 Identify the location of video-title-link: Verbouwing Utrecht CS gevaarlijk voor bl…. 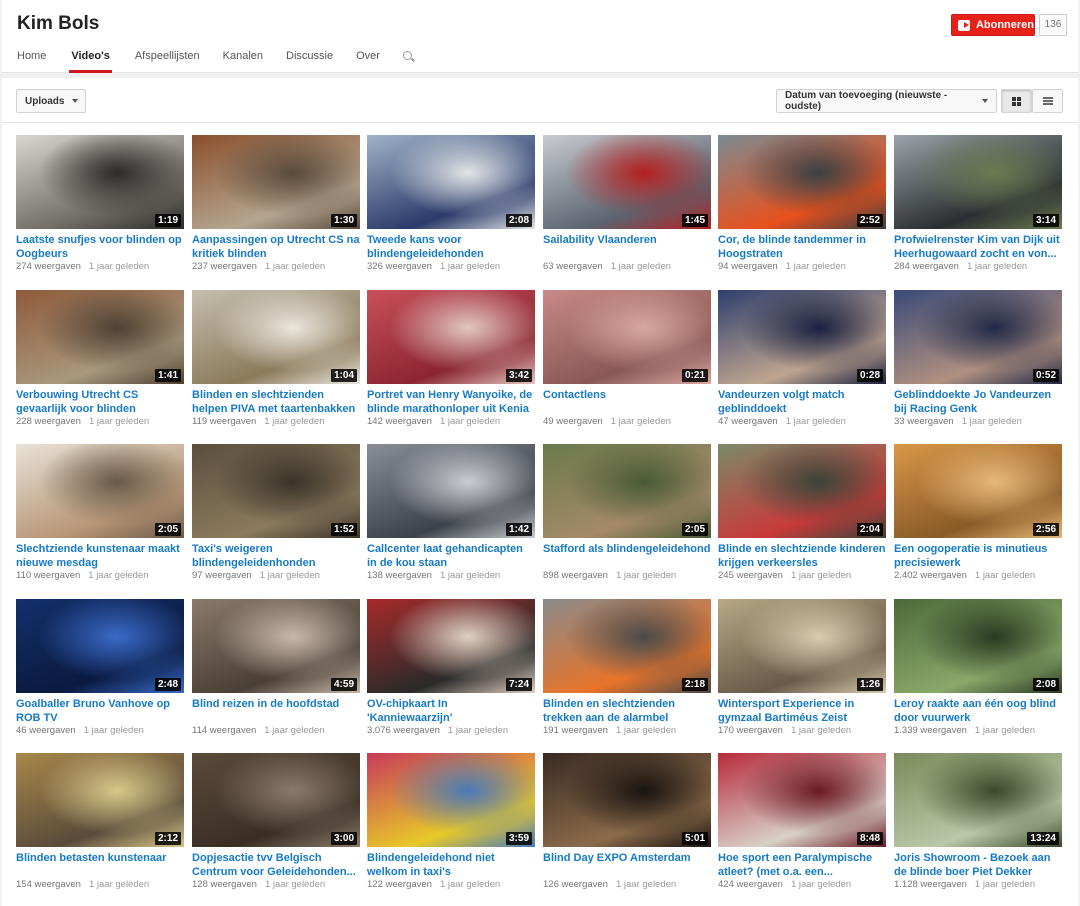
(100, 402).